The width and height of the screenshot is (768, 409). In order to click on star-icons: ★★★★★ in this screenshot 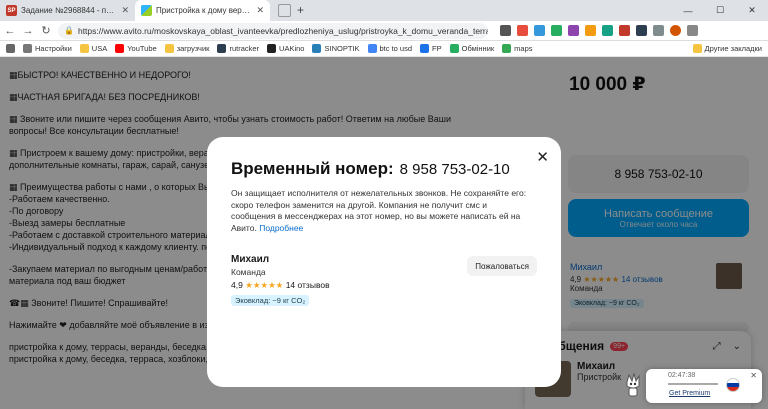, I will do `click(264, 285)`.